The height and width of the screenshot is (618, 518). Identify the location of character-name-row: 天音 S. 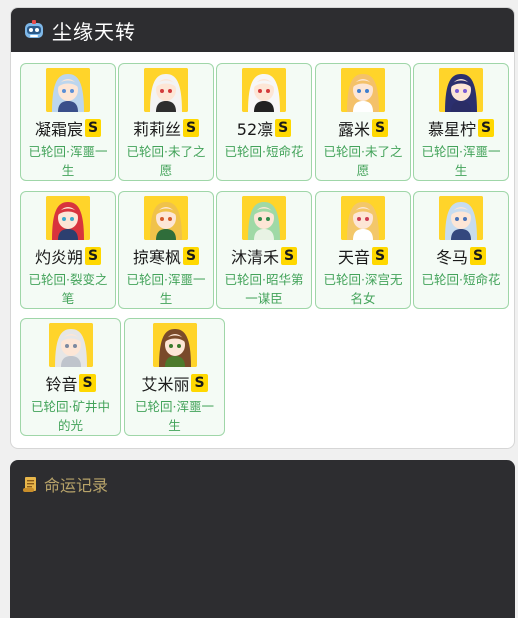
(363, 256).